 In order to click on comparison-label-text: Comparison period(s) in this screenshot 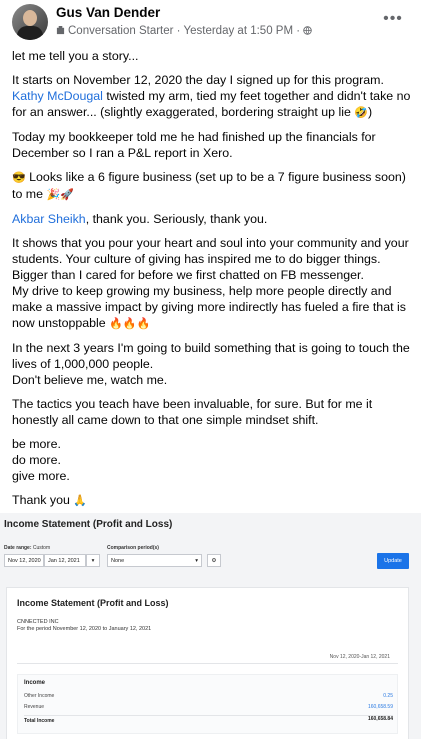, I will do `click(133, 548)`.